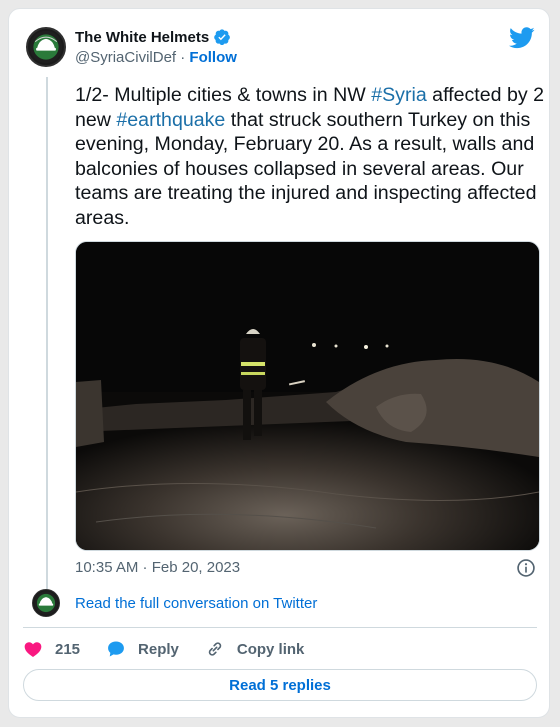 Image resolution: width=560 pixels, height=727 pixels. I want to click on twitter-bird-icon, so click(522, 38).